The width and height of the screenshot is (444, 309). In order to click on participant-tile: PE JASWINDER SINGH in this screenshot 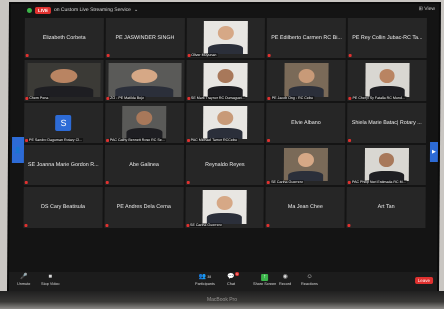, I will do `click(145, 38)`.